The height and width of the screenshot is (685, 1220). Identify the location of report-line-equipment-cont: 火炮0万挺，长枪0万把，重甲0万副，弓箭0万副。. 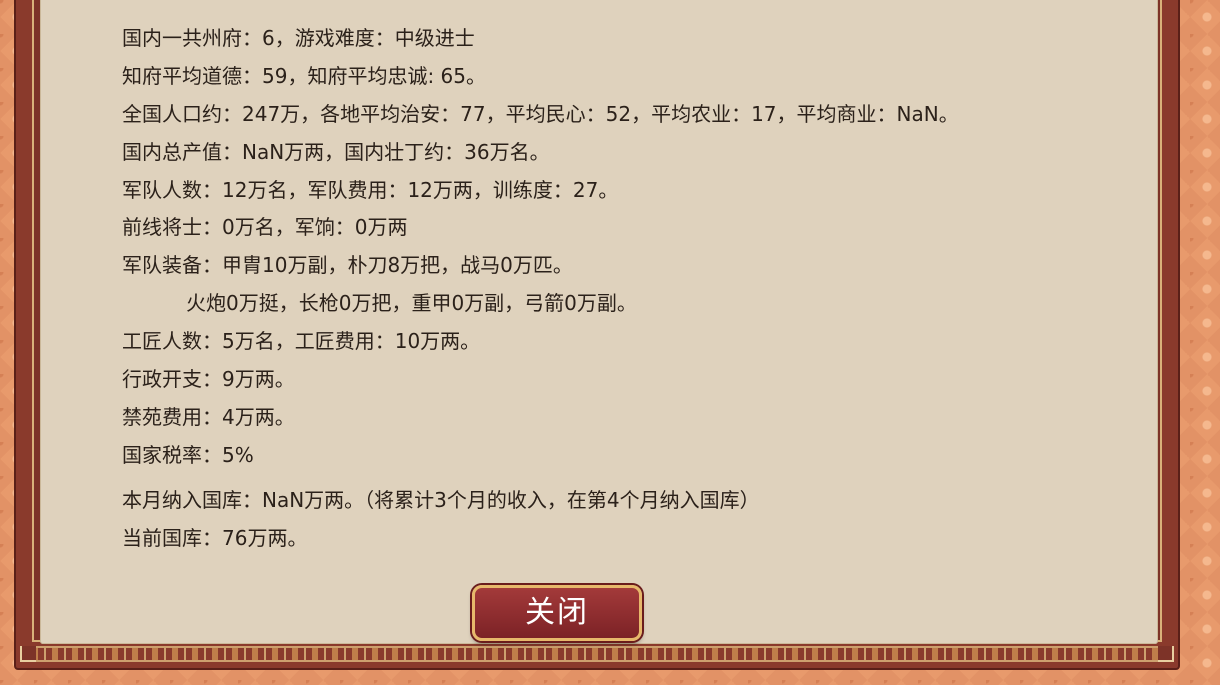
(411, 303).